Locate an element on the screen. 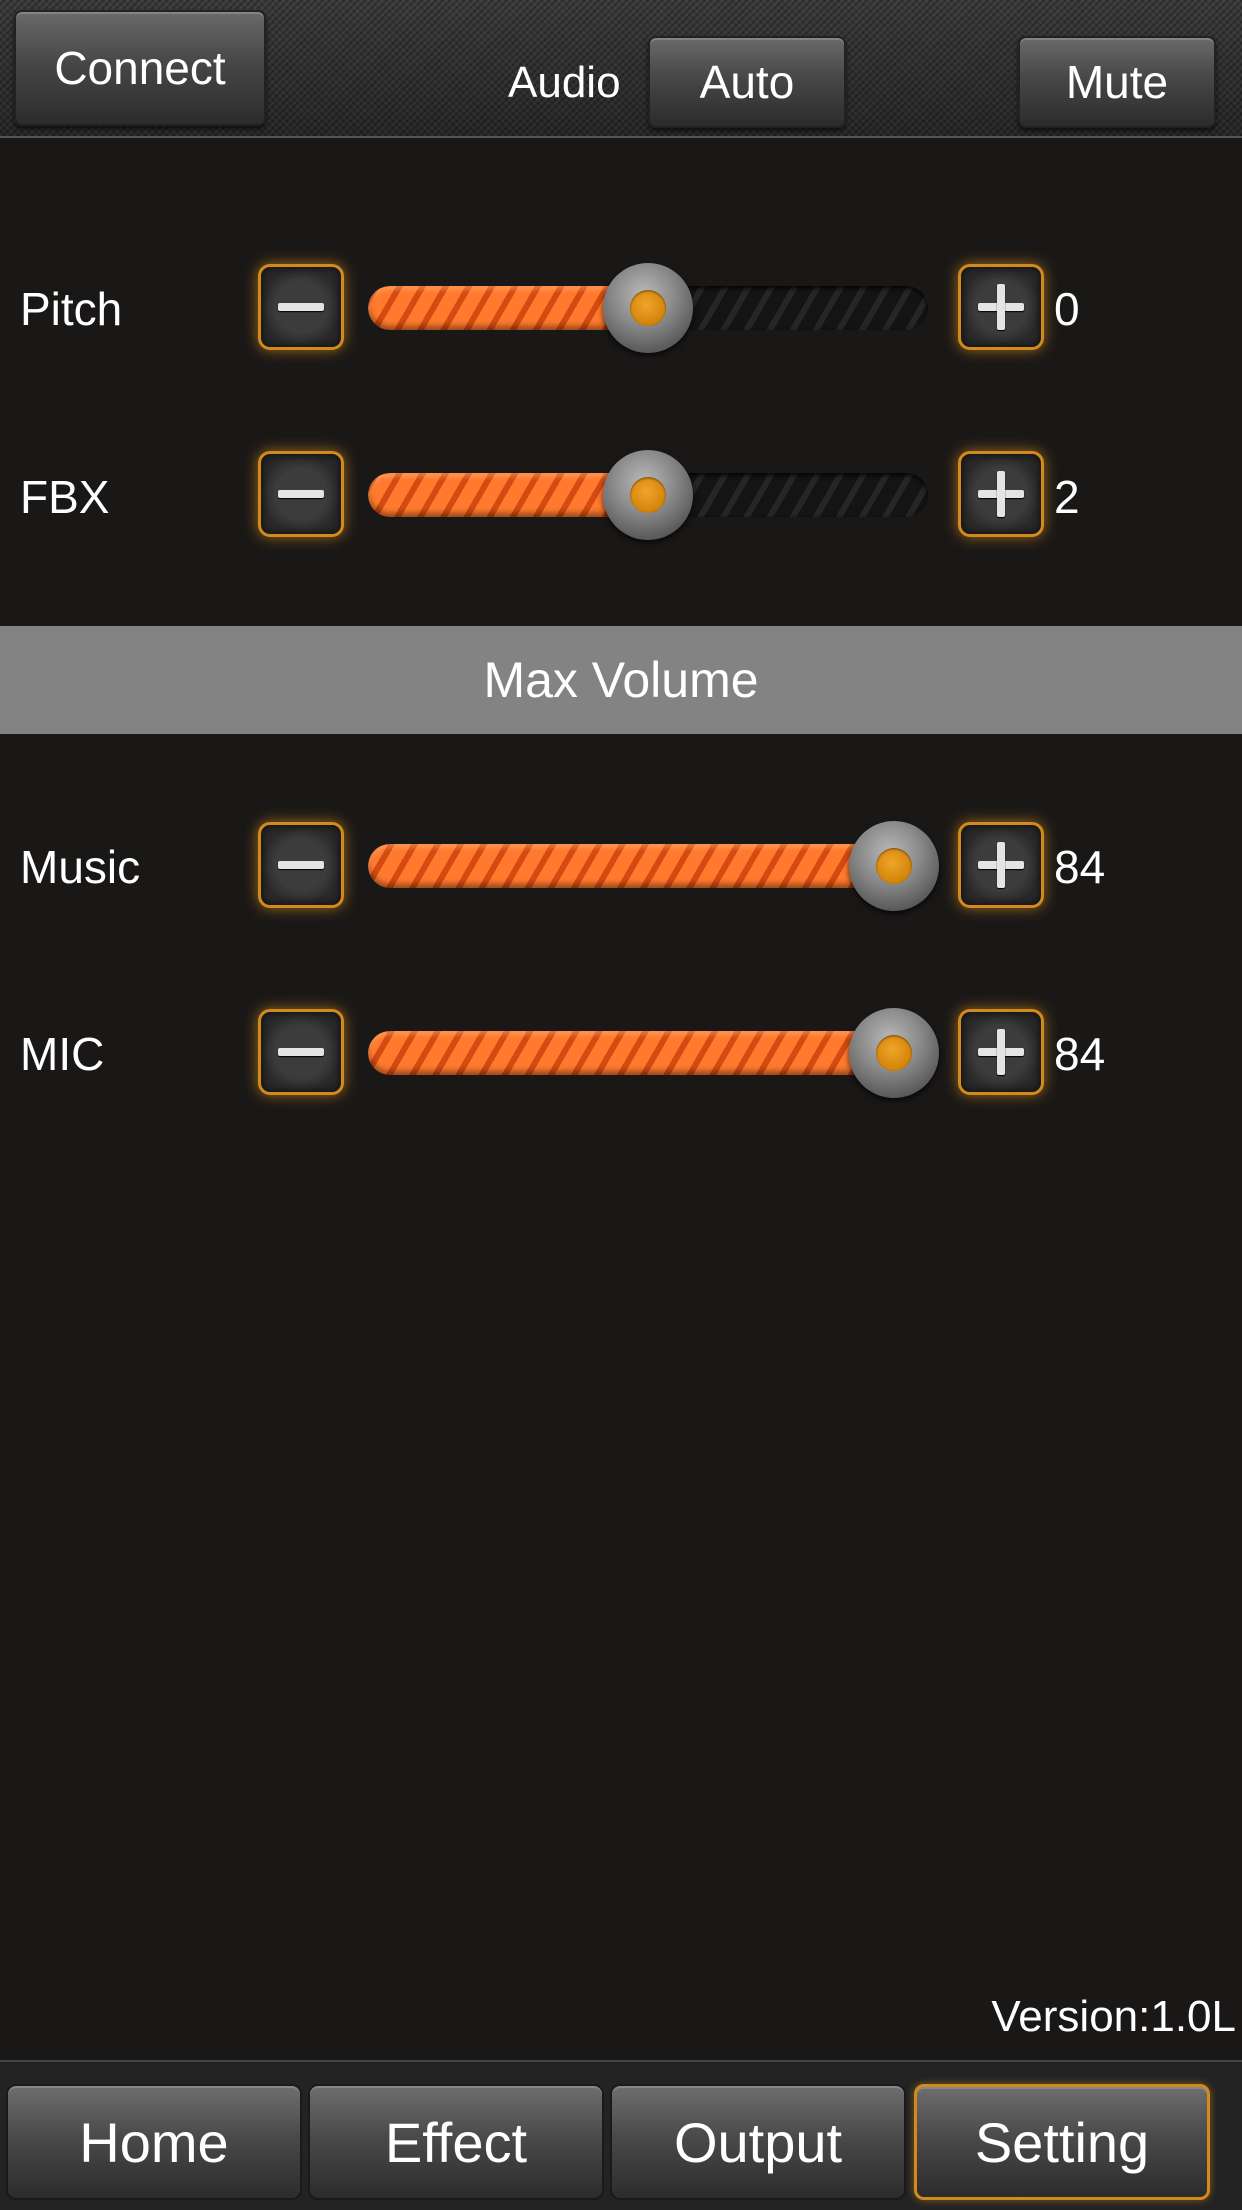 Image resolution: width=1242 pixels, height=2210 pixels. mic-slider-track is located at coordinates (648, 1053).